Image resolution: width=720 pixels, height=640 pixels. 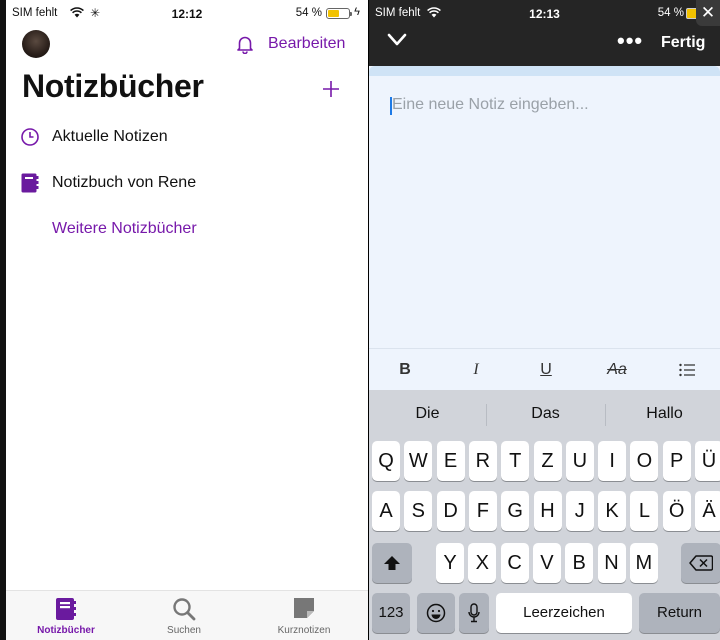 What do you see at coordinates (564, 613) in the screenshot?
I see `space-key: Leerzeichen` at bounding box center [564, 613].